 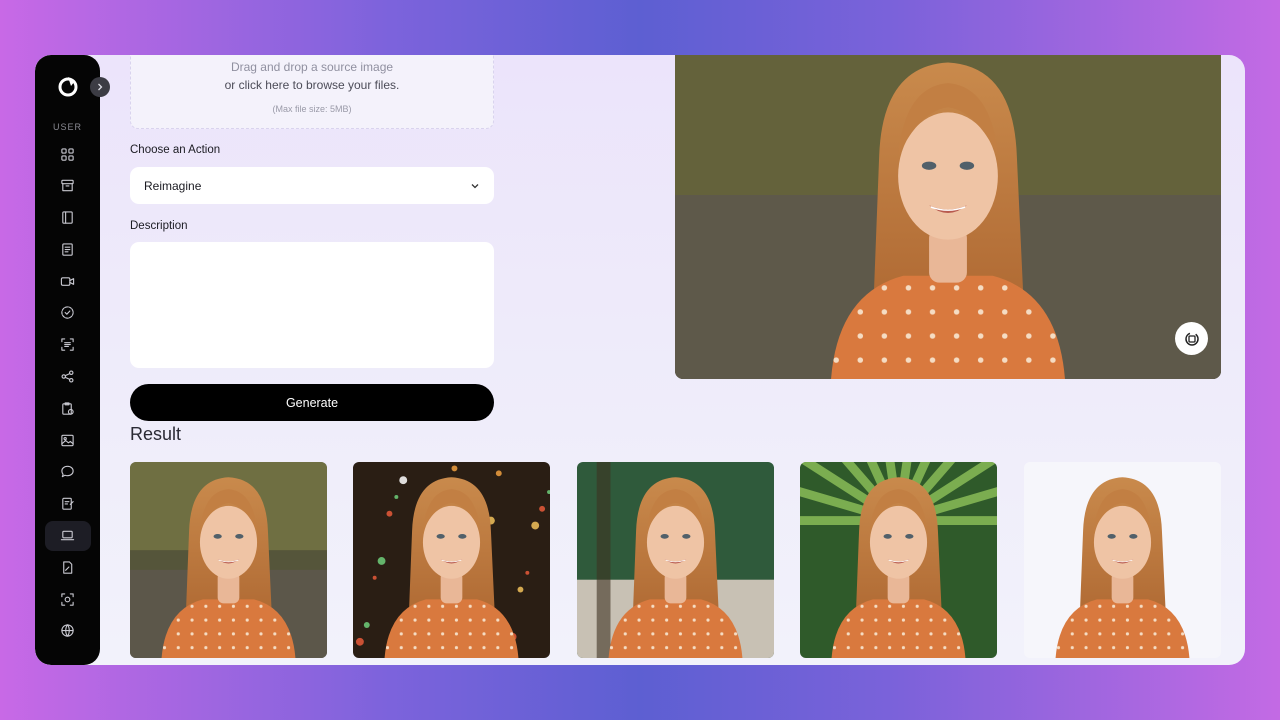 I want to click on book-icon, so click(x=67, y=217).